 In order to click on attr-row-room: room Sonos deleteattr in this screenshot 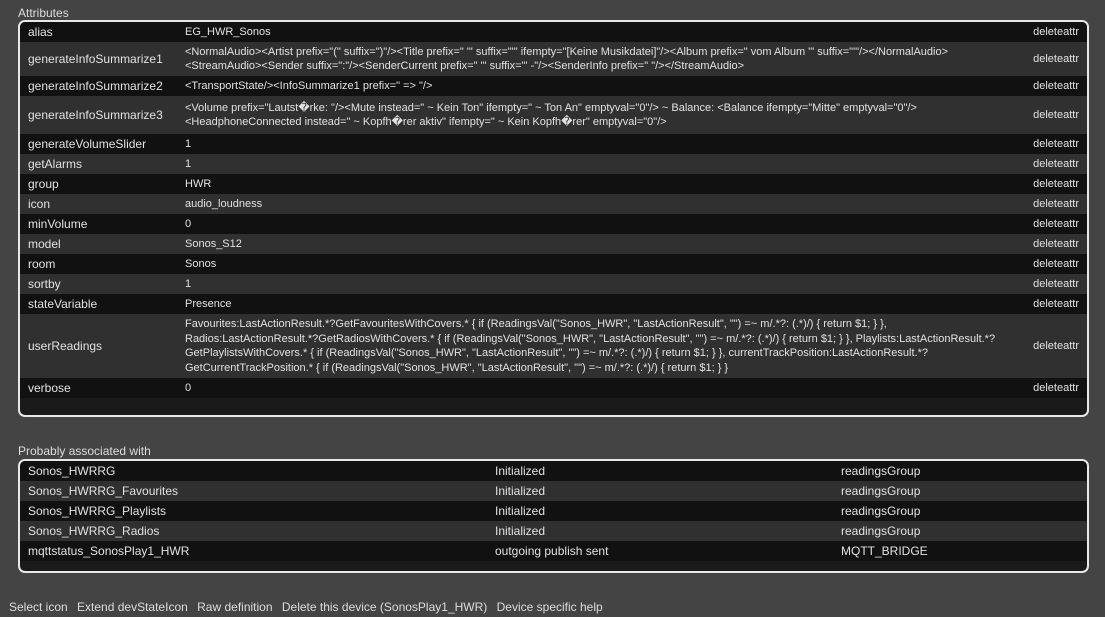, I will do `click(553, 264)`.